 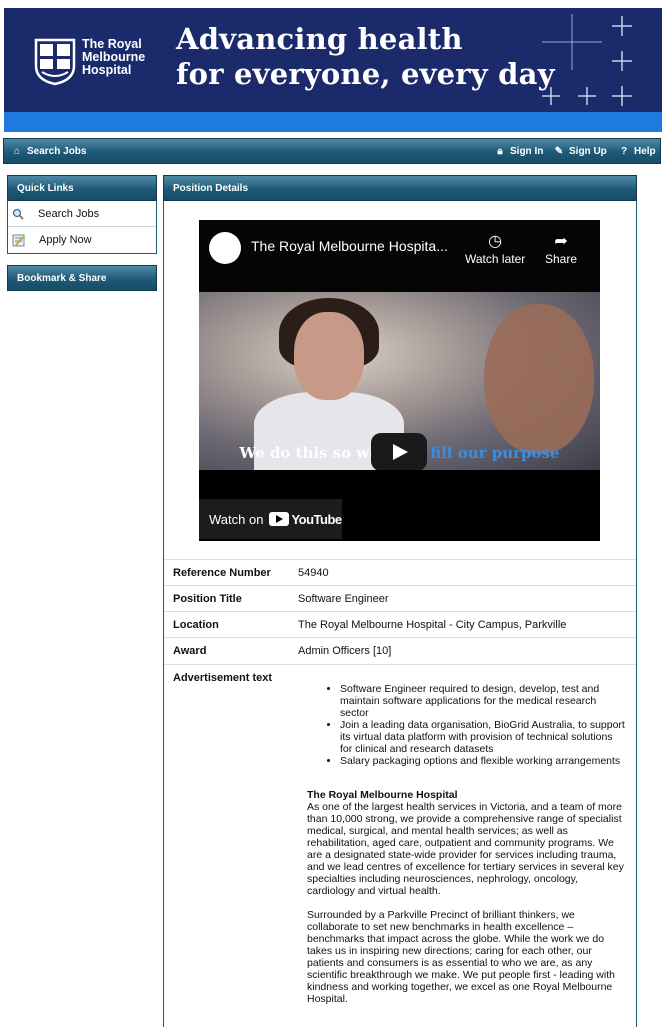 I want to click on banner-headline: Advancing health for everyone, every day, so click(x=365, y=57).